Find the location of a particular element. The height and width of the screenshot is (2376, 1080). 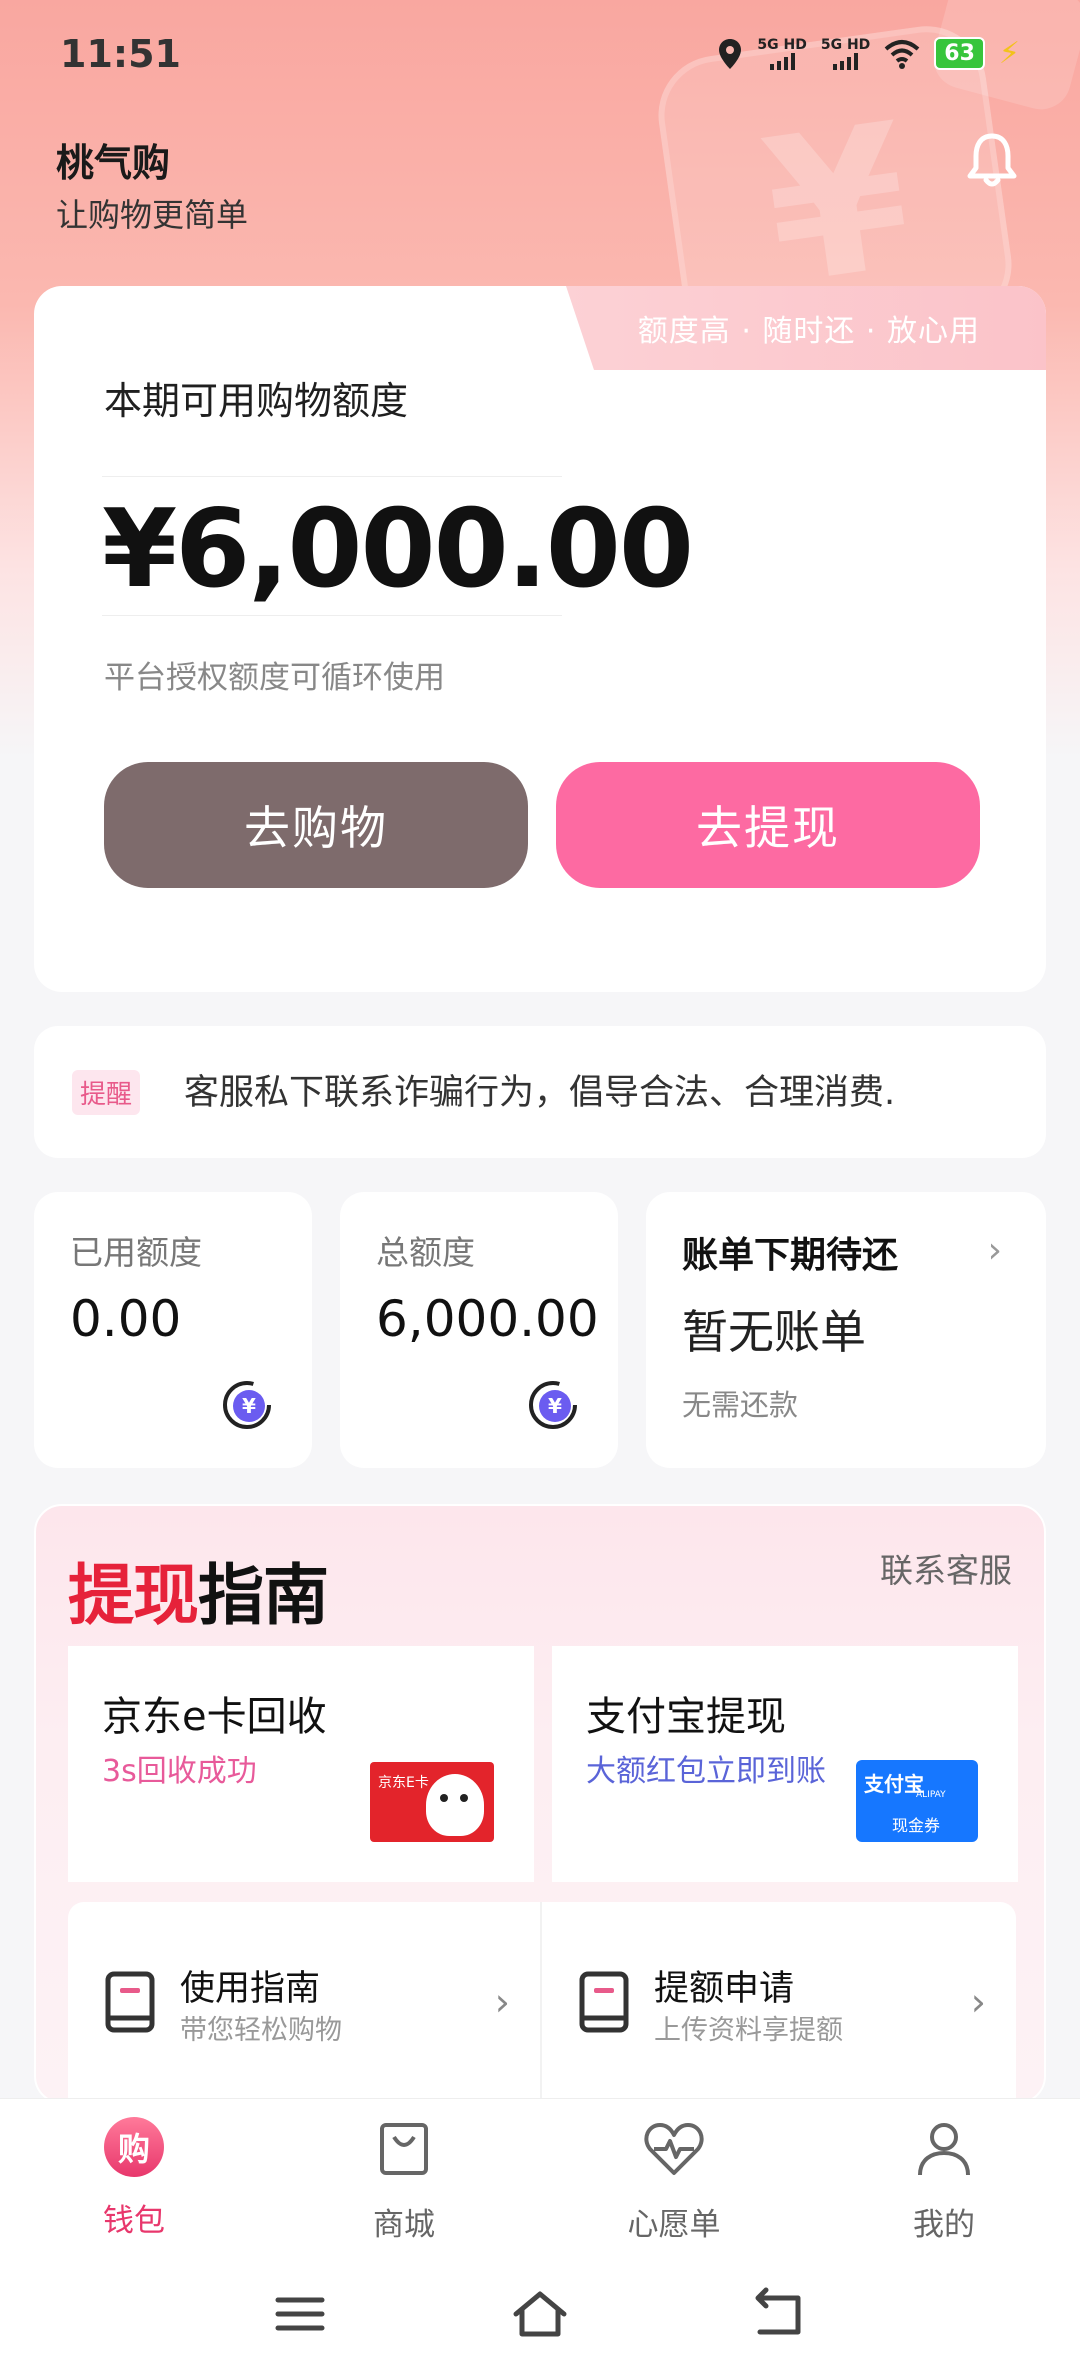

total-credit-label: 总额度 is located at coordinates (425, 1252).